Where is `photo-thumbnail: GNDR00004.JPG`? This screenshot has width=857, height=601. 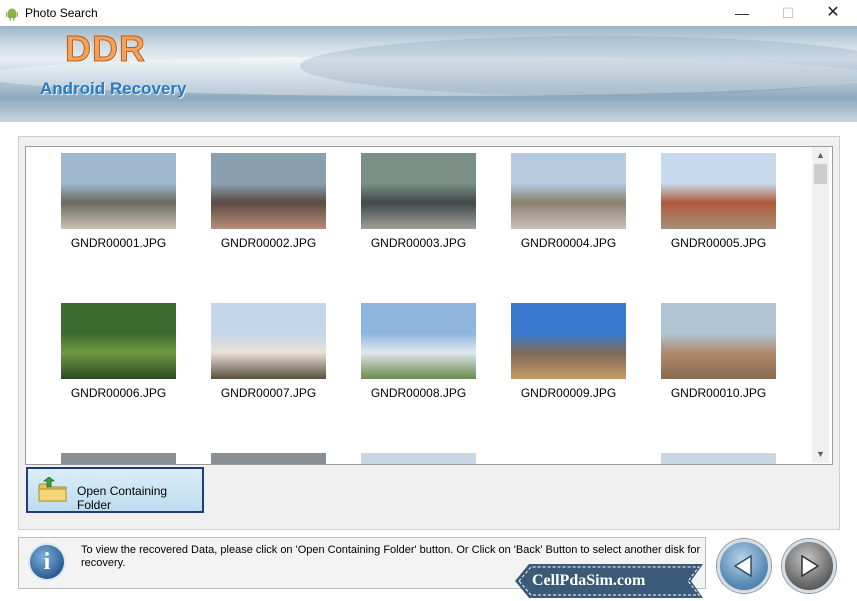 photo-thumbnail: GNDR00004.JPG is located at coordinates (551, 210).